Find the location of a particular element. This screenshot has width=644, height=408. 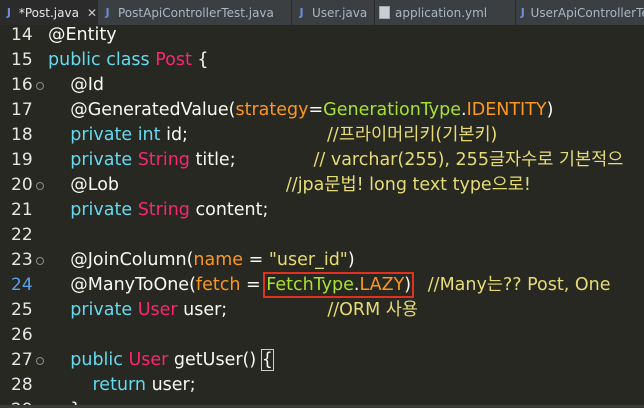

code-token: id; is located at coordinates (177, 135).